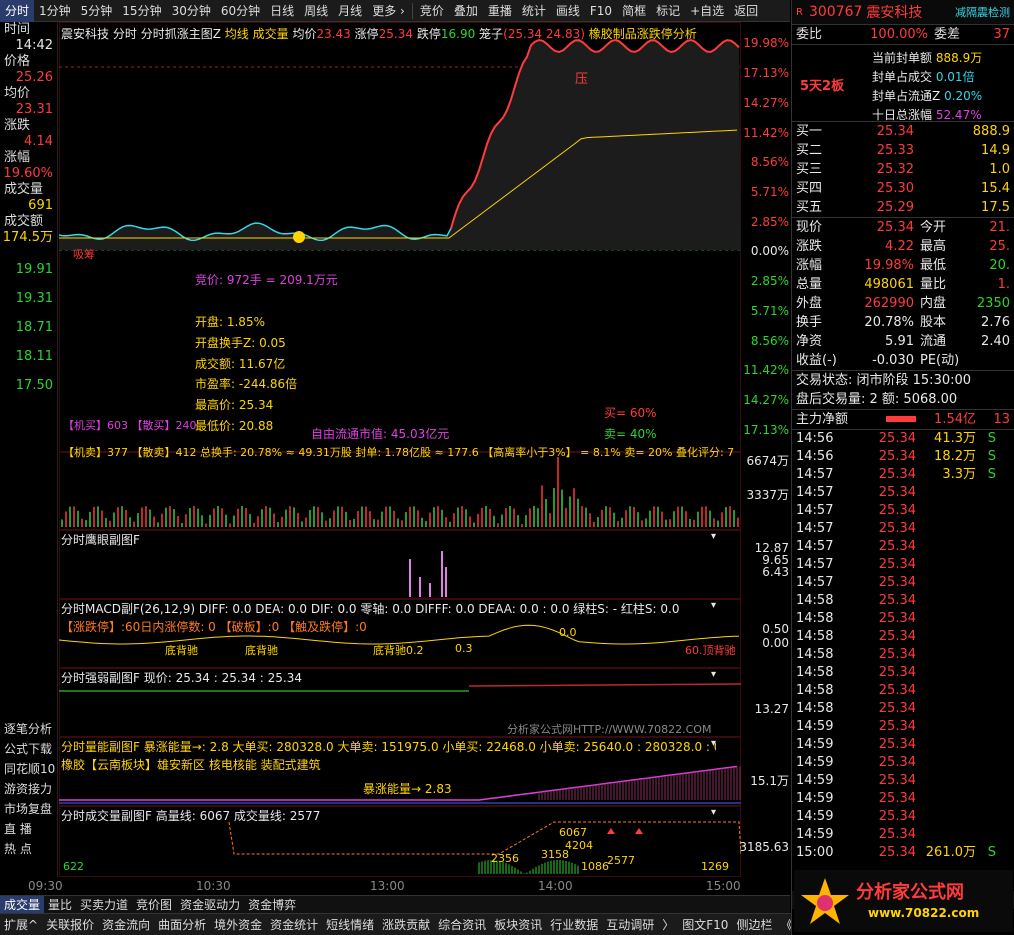 This screenshot has width=1014, height=935. What do you see at coordinates (316, 11) in the screenshot?
I see `tab-weekly: 周线` at bounding box center [316, 11].